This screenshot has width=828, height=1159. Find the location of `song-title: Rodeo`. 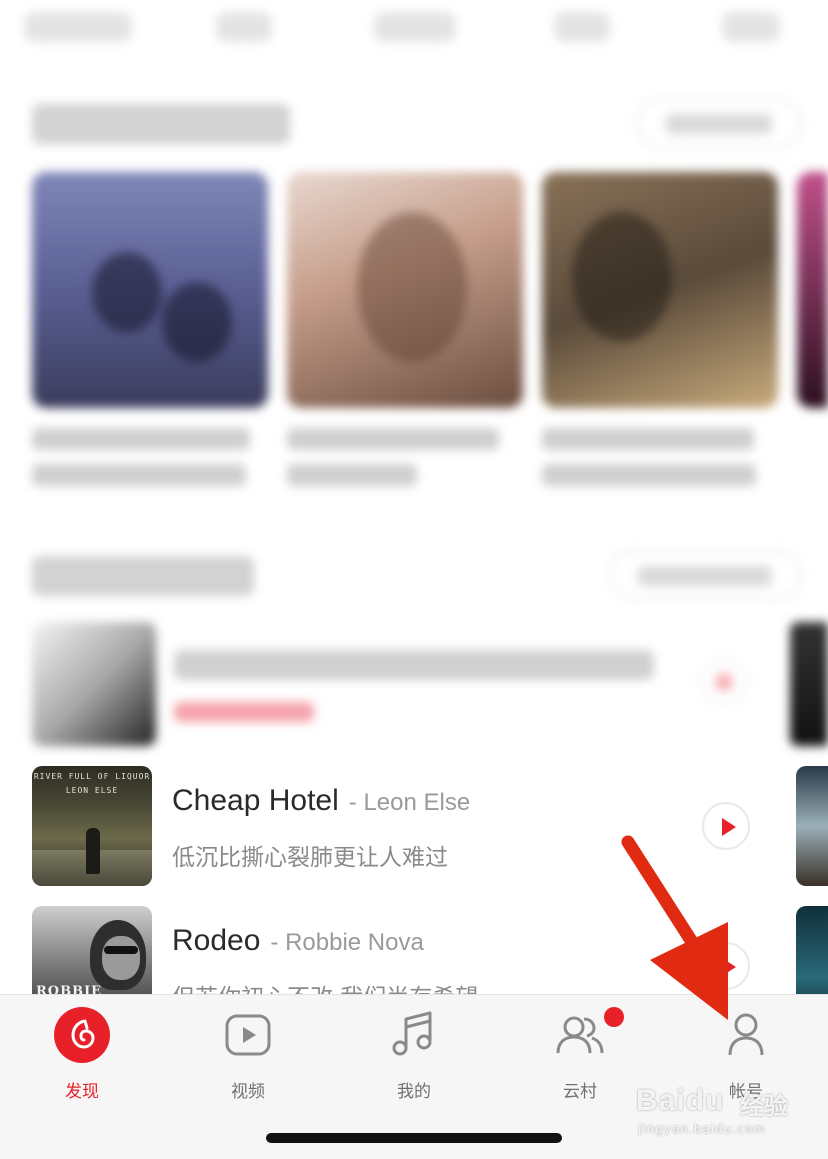

song-title: Rodeo is located at coordinates (216, 940).